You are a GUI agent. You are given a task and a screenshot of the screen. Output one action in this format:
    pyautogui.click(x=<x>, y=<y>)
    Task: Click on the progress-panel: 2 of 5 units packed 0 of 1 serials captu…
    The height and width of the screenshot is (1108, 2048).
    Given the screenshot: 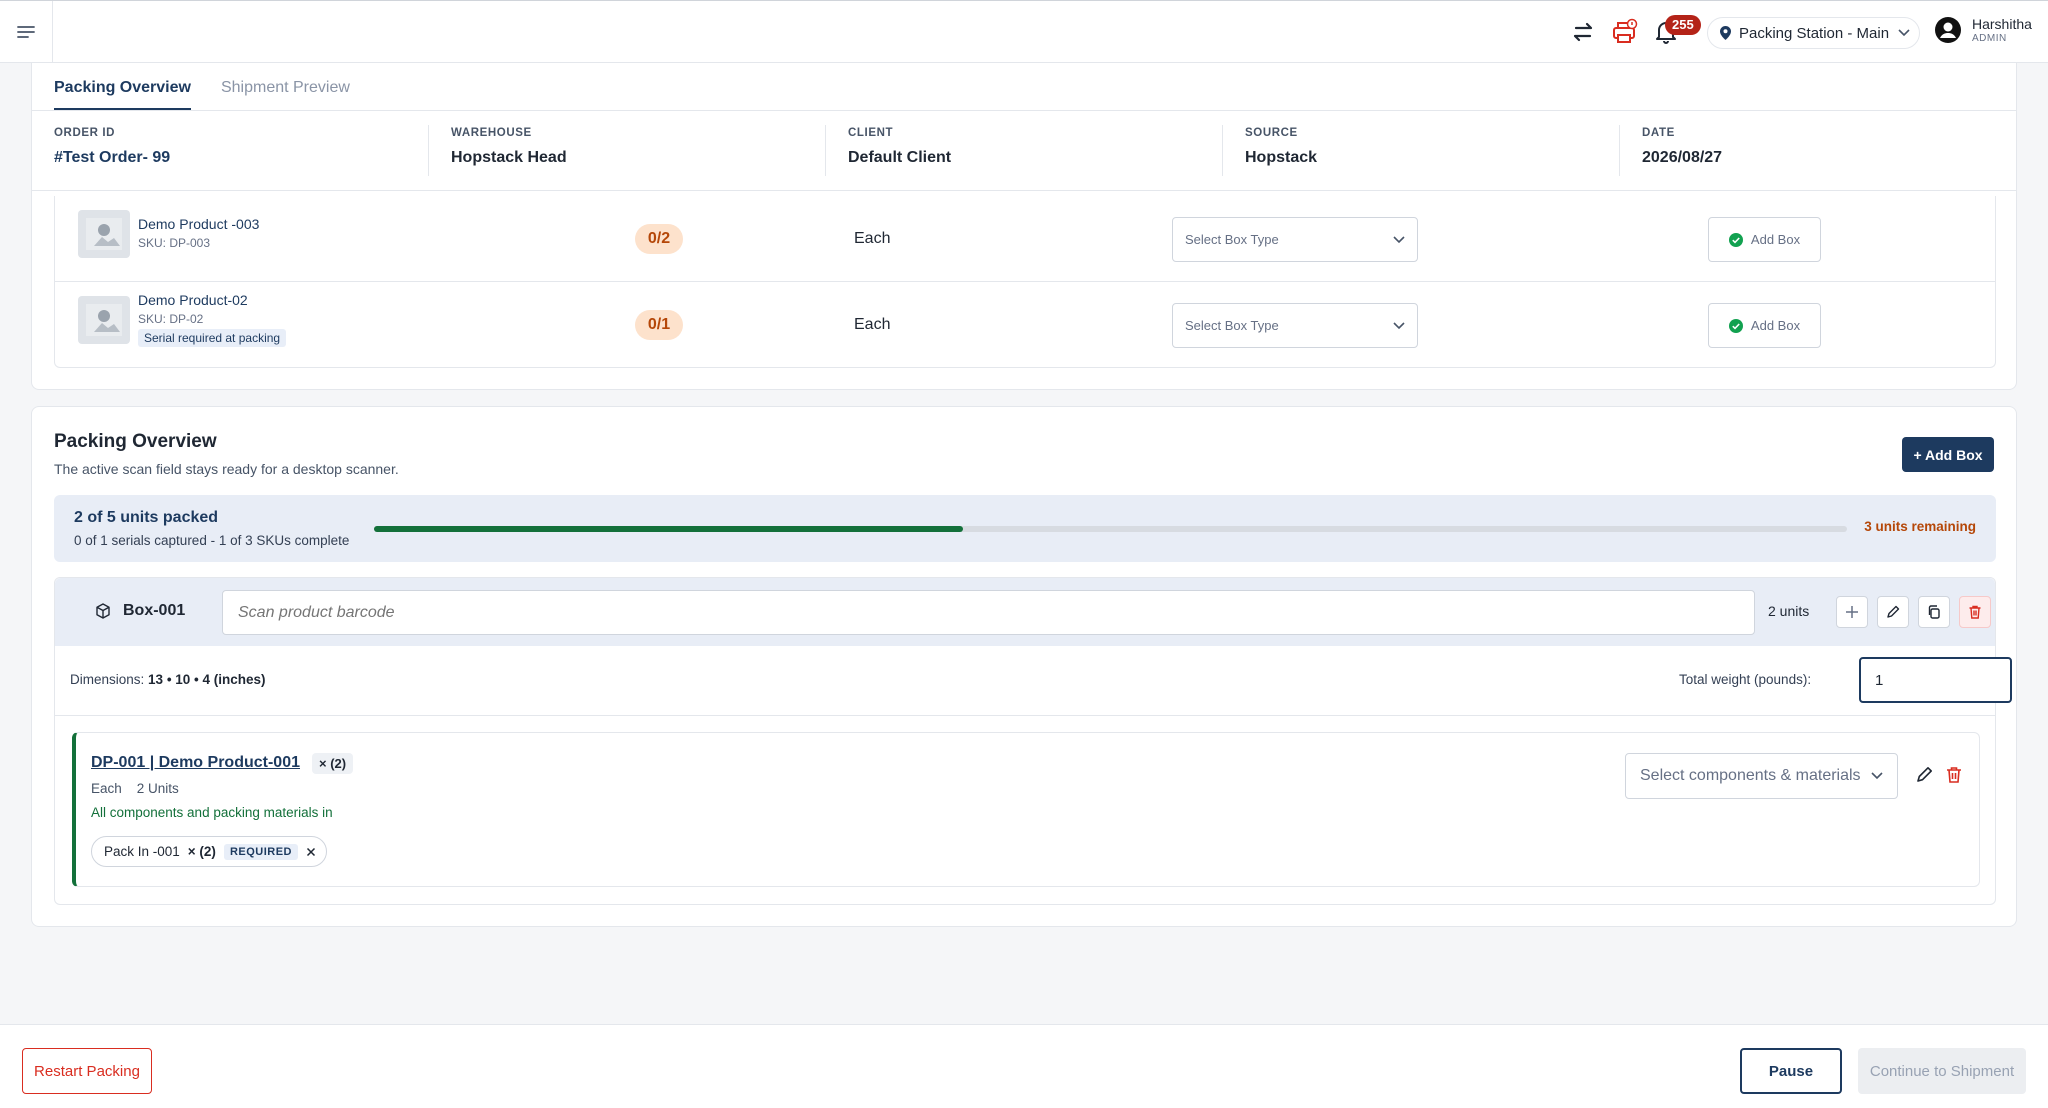 What is the action you would take?
    pyautogui.click(x=1025, y=528)
    